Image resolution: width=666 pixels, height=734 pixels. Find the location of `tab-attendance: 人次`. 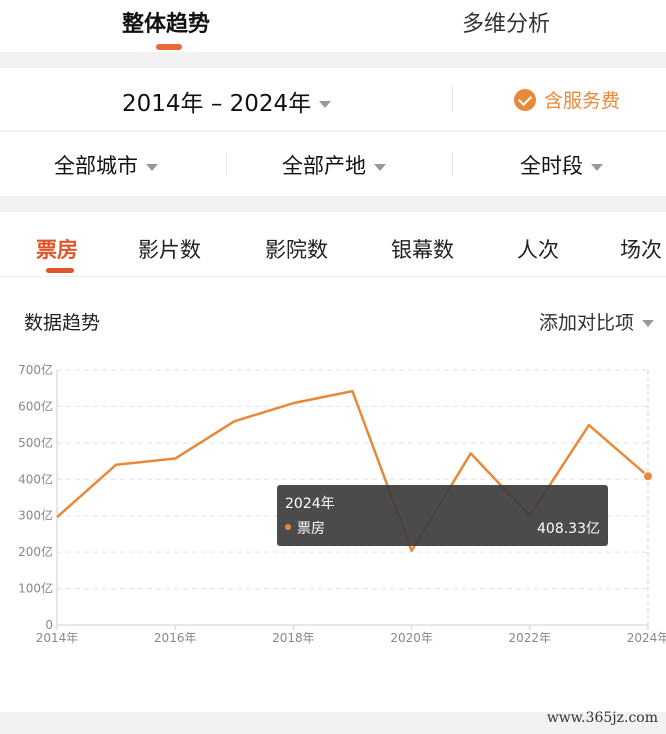

tab-attendance: 人次 is located at coordinates (538, 249).